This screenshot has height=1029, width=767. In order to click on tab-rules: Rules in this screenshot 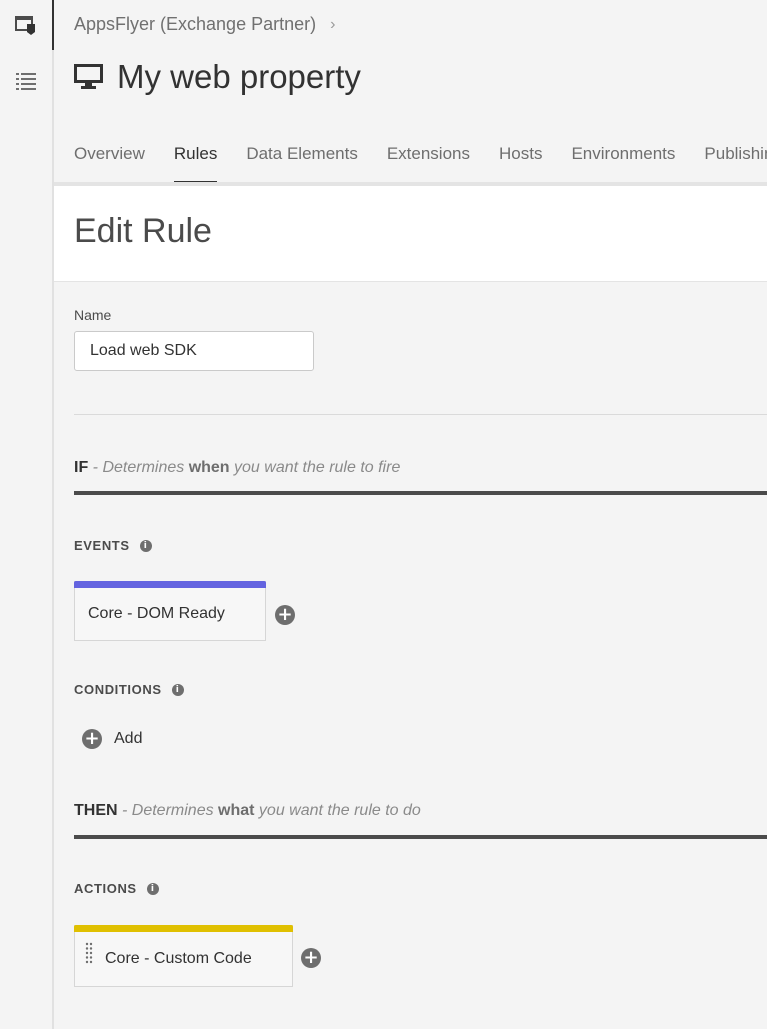, I will do `click(195, 162)`.